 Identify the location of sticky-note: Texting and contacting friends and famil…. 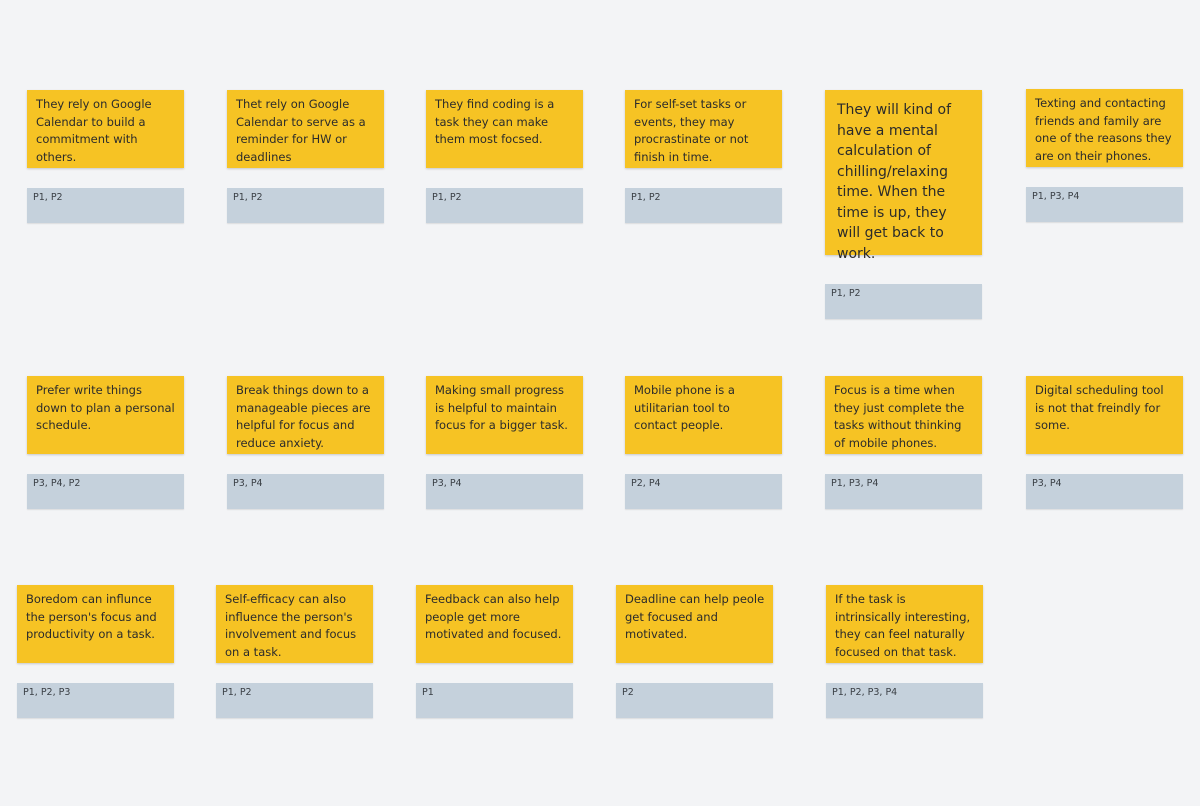
(1104, 128).